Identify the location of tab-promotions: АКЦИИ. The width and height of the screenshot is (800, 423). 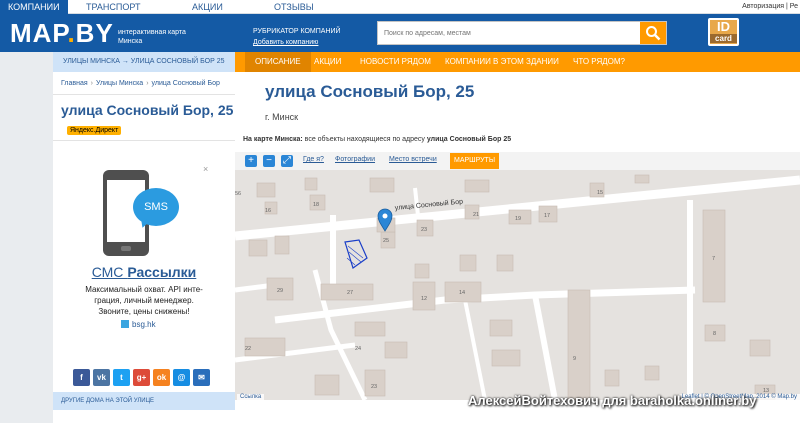
(207, 7).